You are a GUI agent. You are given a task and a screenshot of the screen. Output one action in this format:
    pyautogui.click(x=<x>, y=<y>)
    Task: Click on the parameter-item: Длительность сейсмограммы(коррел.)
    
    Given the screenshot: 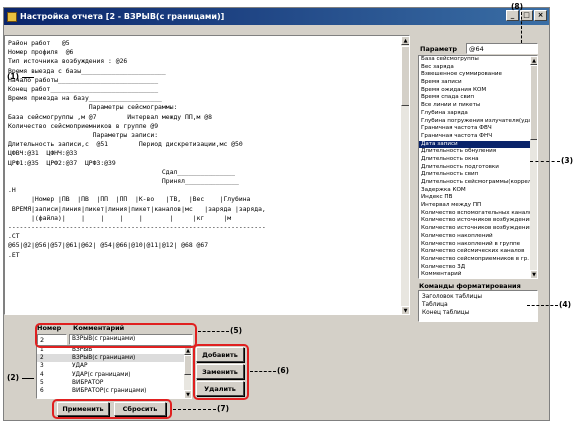 What is the action you would take?
    pyautogui.click(x=478, y=183)
    